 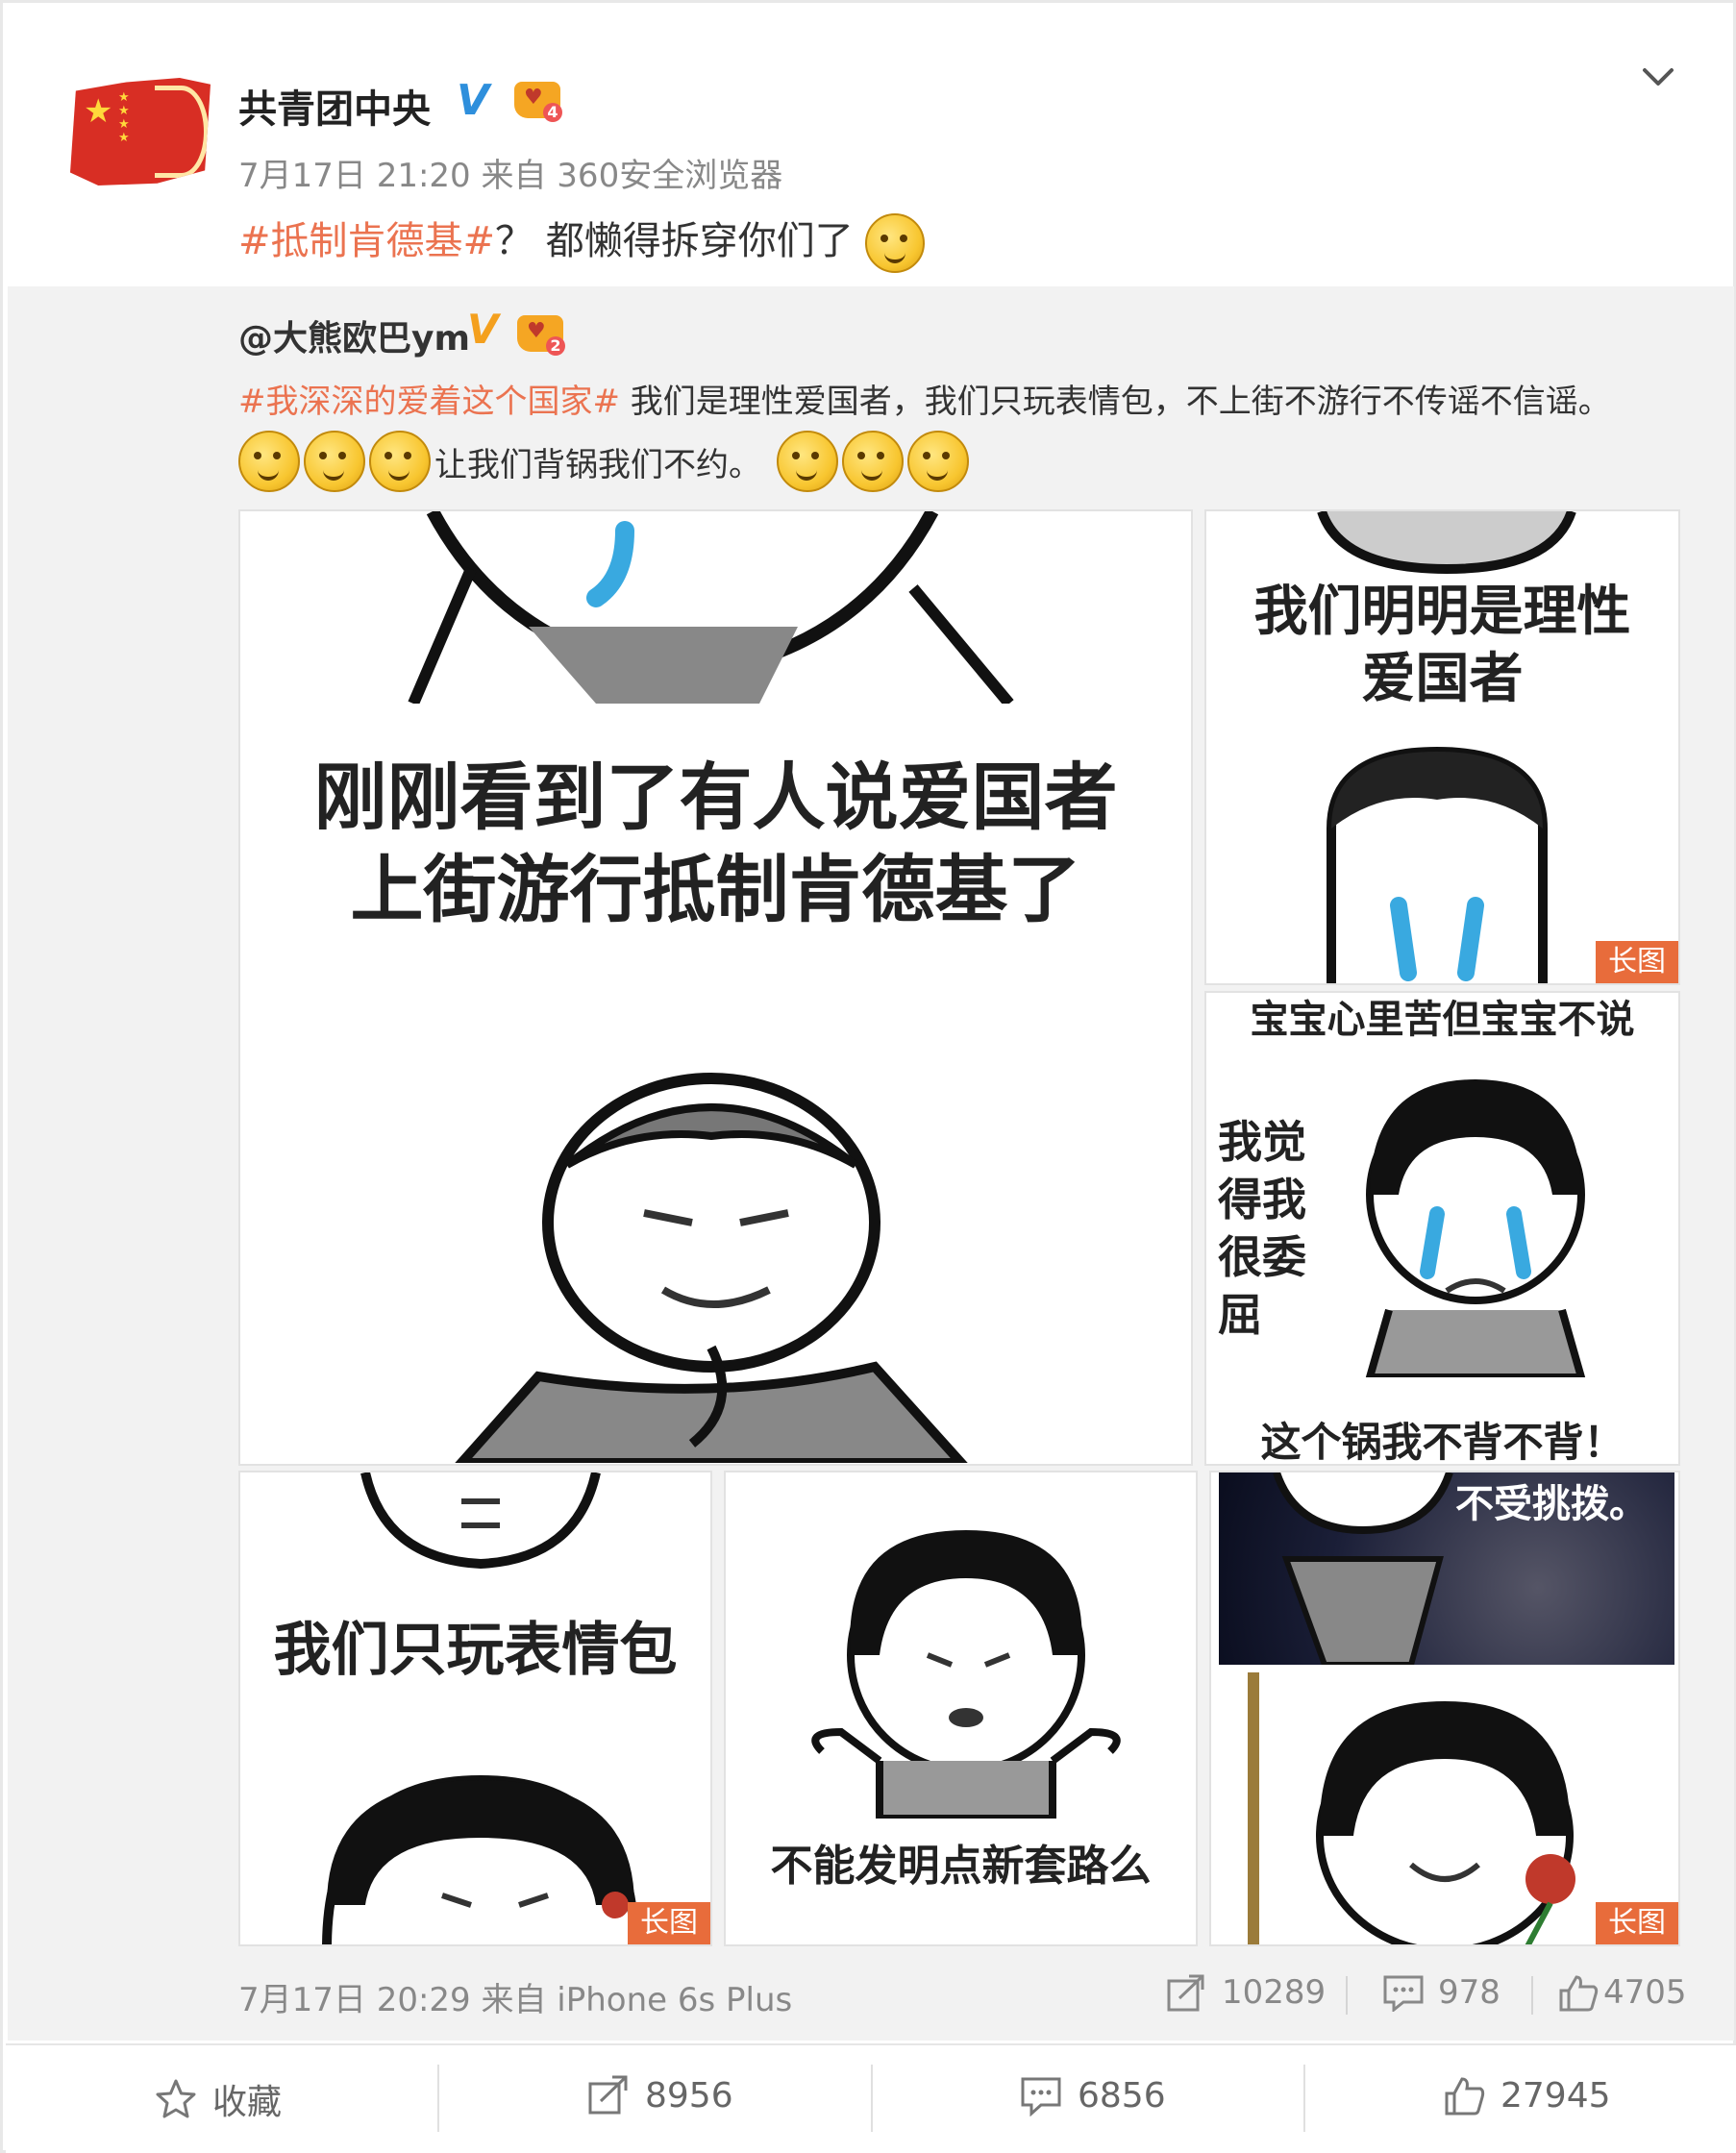 I want to click on forward-count: 10289, so click(x=1274, y=1992).